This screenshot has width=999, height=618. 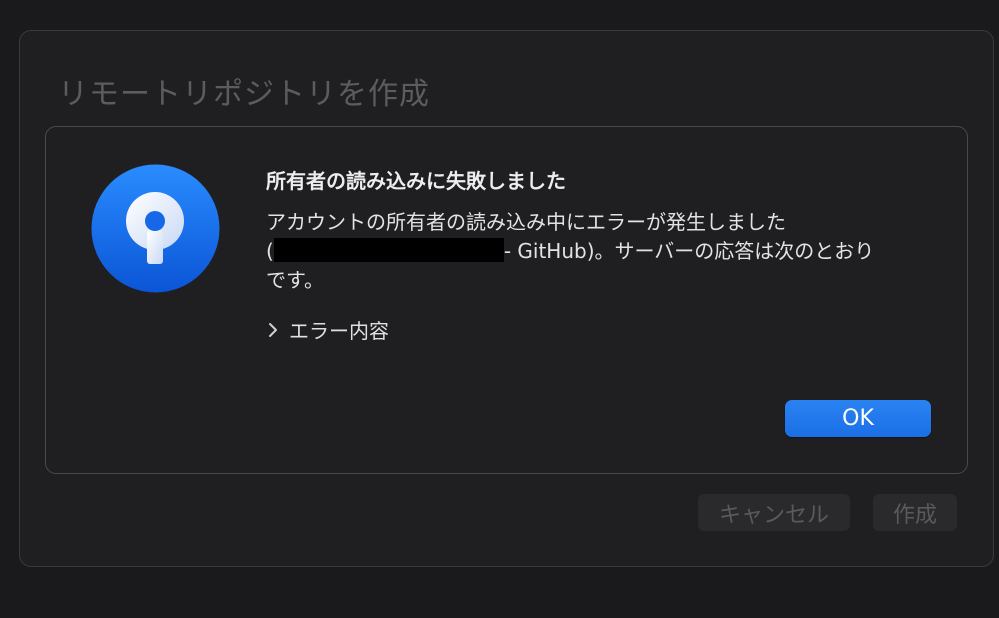 I want to click on error-details-label: エラー内容, so click(x=339, y=331).